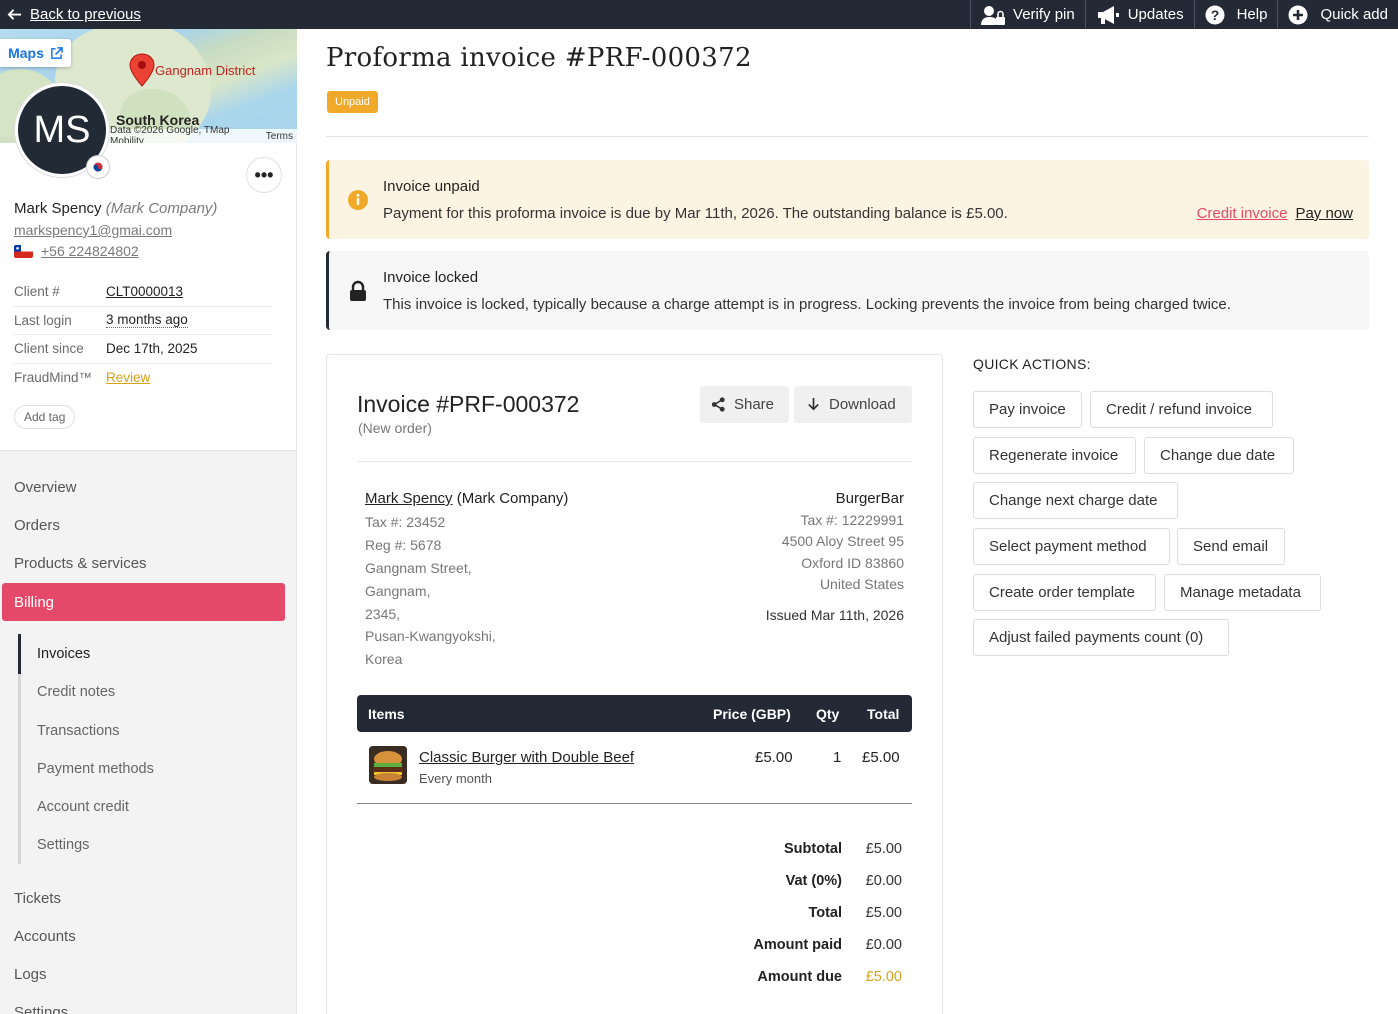 The height and width of the screenshot is (1014, 1398). What do you see at coordinates (147, 320) in the screenshot?
I see `last-login-value: 3 months ago` at bounding box center [147, 320].